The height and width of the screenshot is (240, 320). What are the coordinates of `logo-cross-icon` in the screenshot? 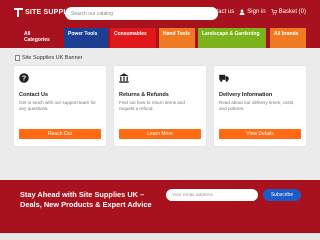 It's located at (18, 12).